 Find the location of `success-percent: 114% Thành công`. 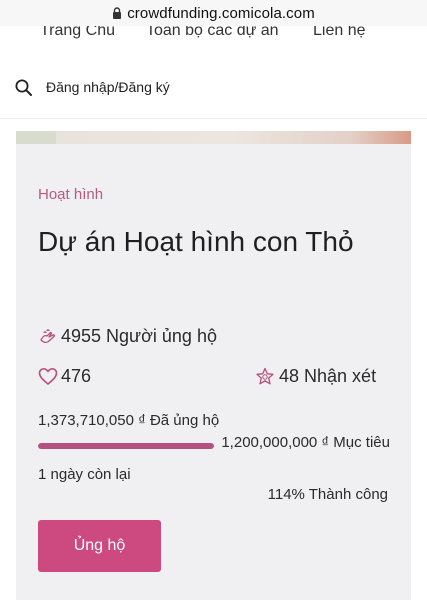

success-percent: 114% Thành công is located at coordinates (327, 494).